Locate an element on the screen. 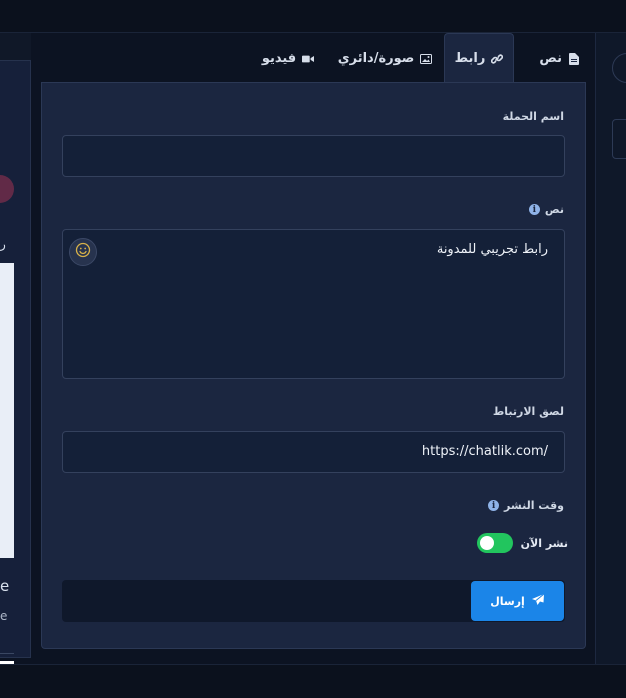 This screenshot has width=626, height=698. smiley-icon is located at coordinates (83, 252).